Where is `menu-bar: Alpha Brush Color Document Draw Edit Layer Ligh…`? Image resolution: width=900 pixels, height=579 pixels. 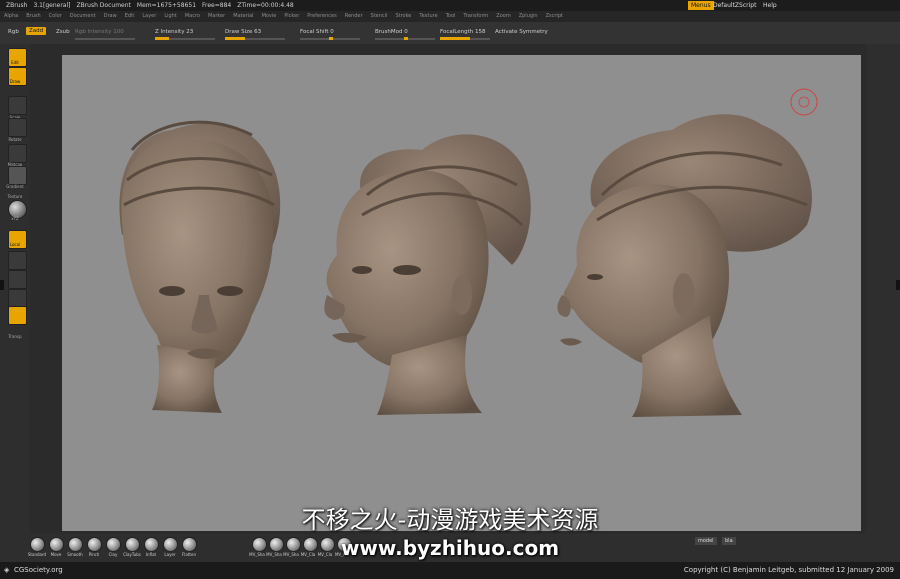
menu-bar: Alpha Brush Color Document Draw Edit Layer Ligh… is located at coordinates (450, 16).